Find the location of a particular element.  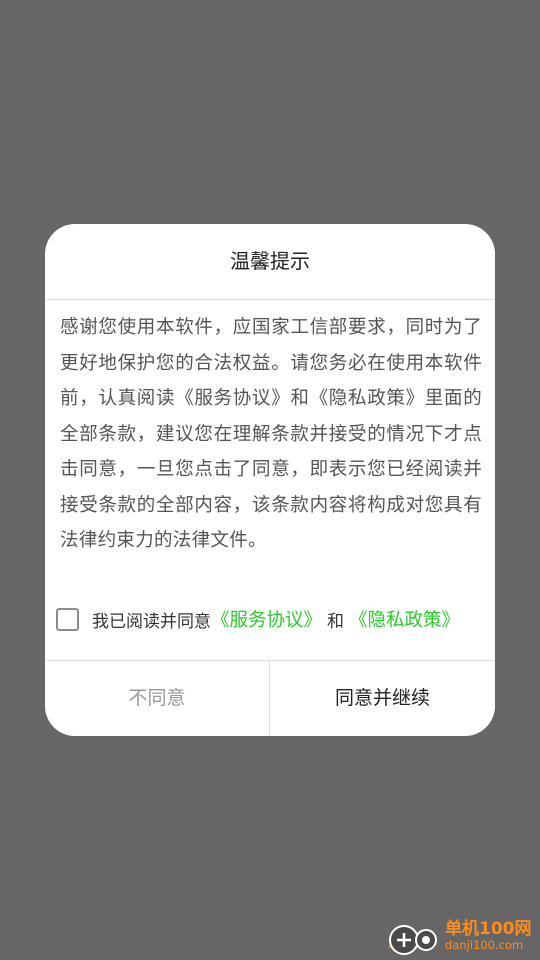

agreement-and-text: 和 is located at coordinates (336, 621).